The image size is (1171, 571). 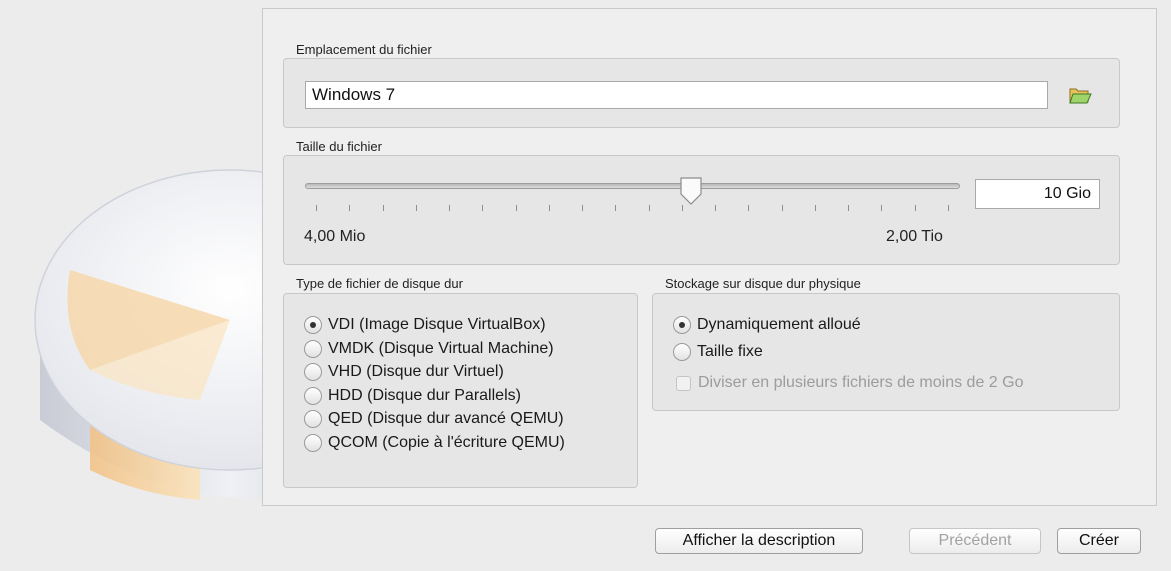 I want to click on disk-type-option: VHD (Disque dur Virtuel), so click(x=404, y=372).